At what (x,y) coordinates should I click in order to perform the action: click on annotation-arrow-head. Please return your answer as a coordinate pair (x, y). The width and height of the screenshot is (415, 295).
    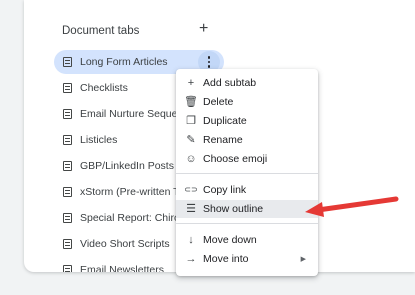
    Looking at the image, I should click on (314, 209).